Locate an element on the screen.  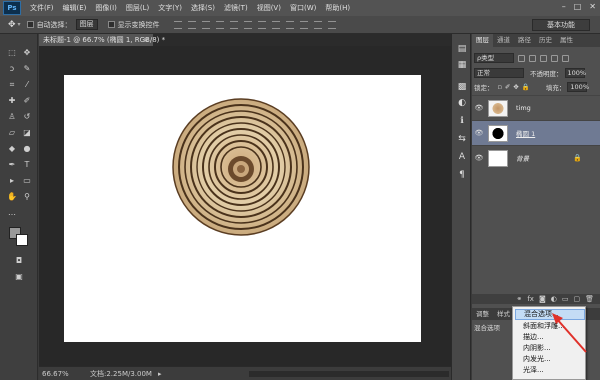
new-layer-icon: ▢ is located at coordinates (576, 299).